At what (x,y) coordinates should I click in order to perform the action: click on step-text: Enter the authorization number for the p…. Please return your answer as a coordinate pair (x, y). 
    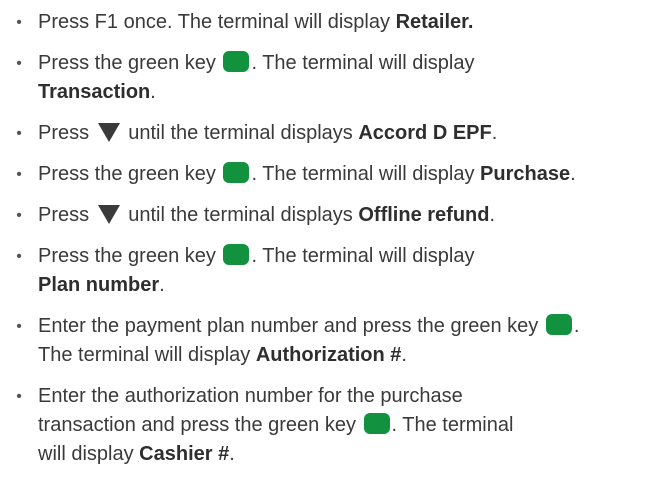
    Looking at the image, I should click on (250, 396).